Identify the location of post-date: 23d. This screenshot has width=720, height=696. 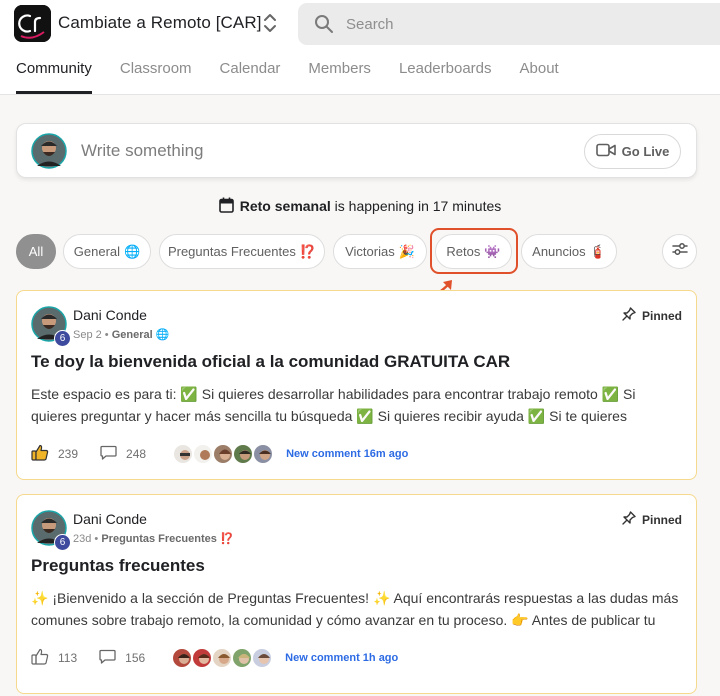
(82, 539).